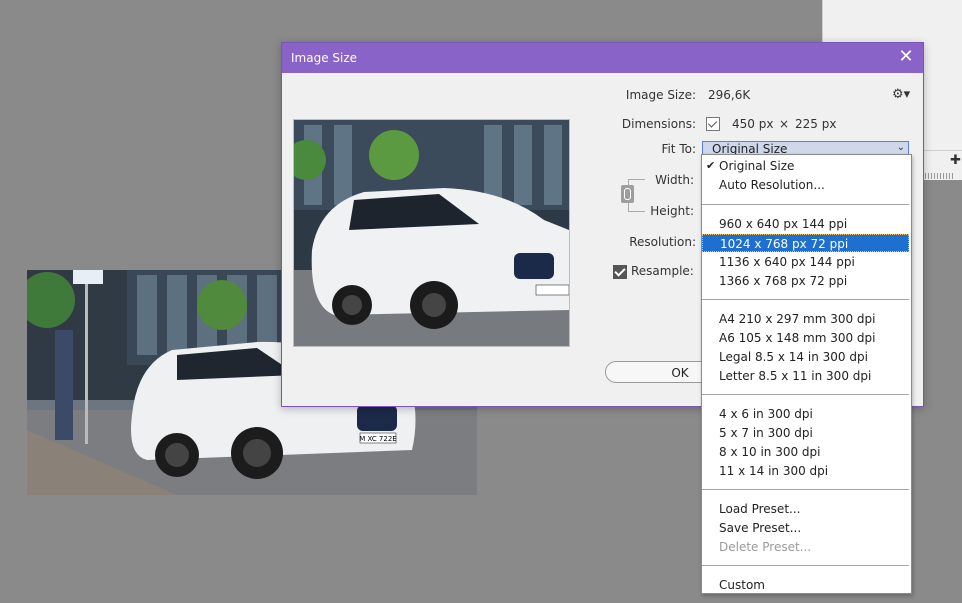  Describe the element at coordinates (787, 262) in the screenshot. I see `dropdown-item-label: 1136 x 640 px 144 ppi` at that location.